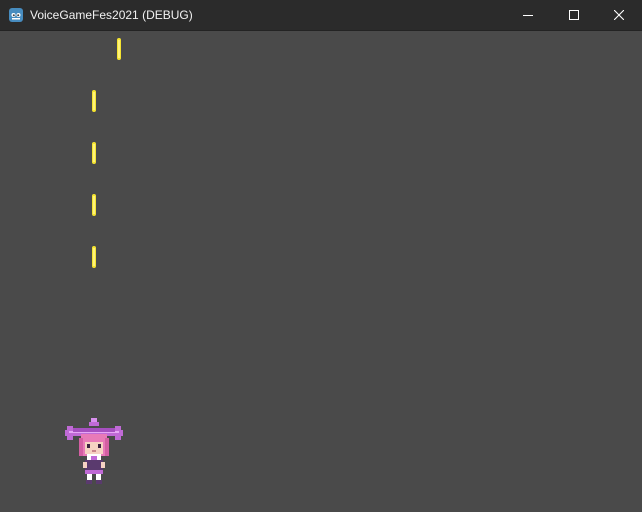 The height and width of the screenshot is (512, 642). Describe the element at coordinates (94, 451) in the screenshot. I see `player-character` at that location.